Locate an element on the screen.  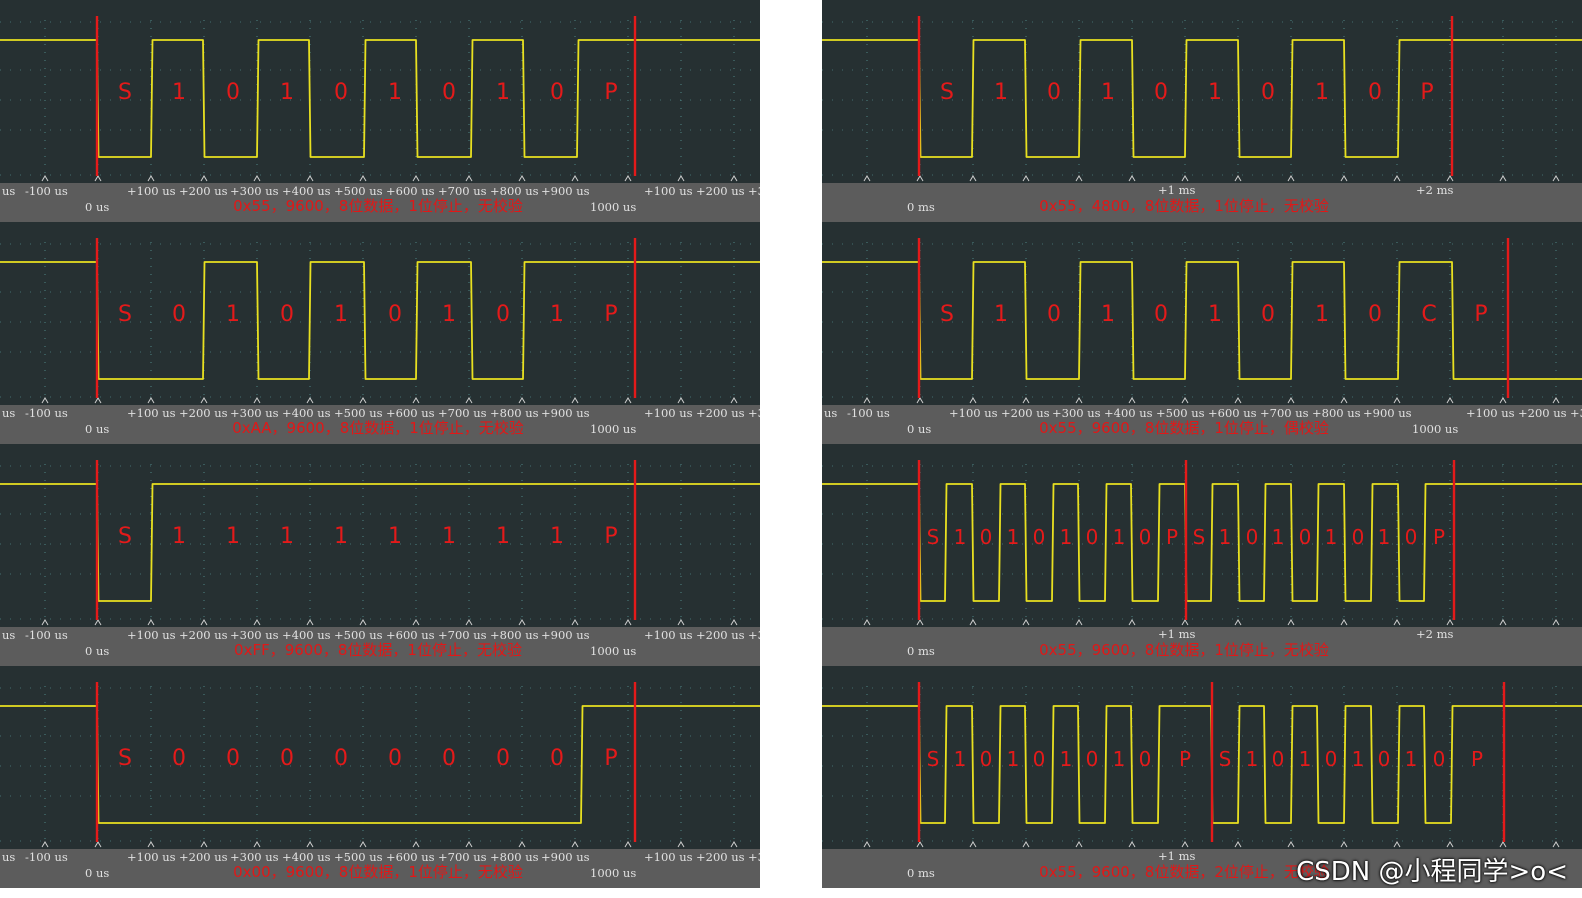
watermark: CSDN @小程同学>o< is located at coordinates (1432, 872).